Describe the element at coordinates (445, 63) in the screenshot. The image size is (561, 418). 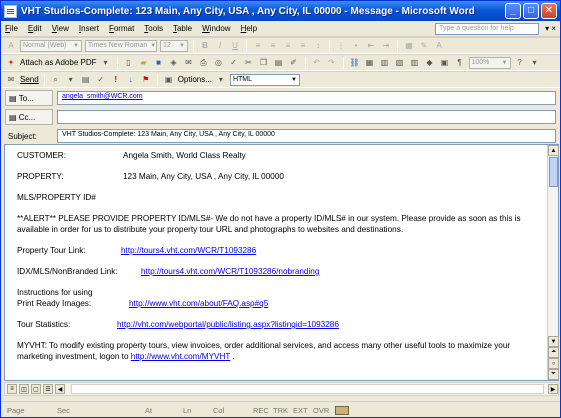
I see `document-map-icon: ▣` at that location.